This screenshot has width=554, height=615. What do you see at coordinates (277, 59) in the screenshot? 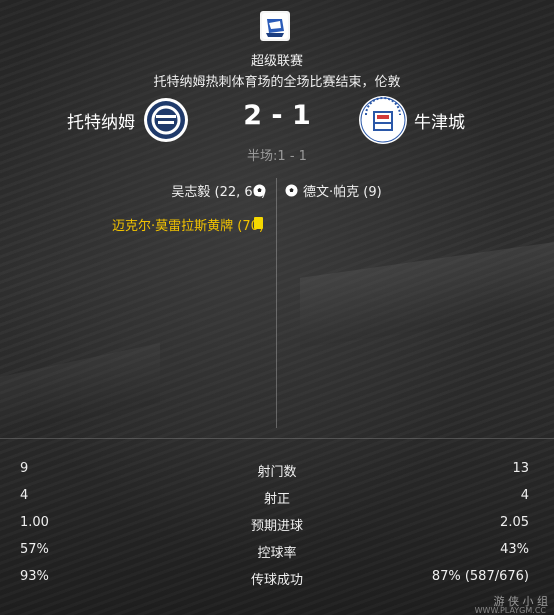
I see `competition-name: 超级联赛` at bounding box center [277, 59].